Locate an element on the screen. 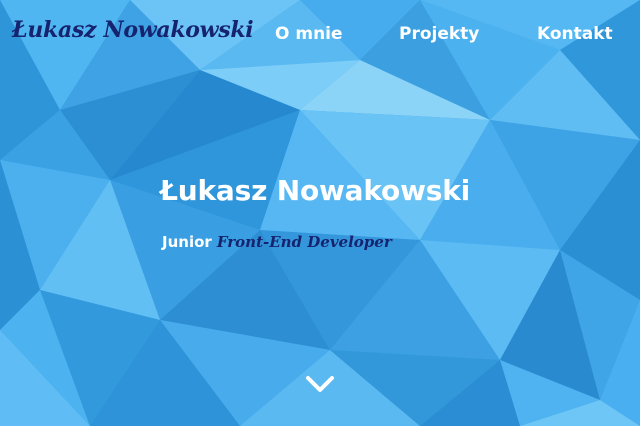 The height and width of the screenshot is (426, 640). site-logo: Łukasz Nowakowski is located at coordinates (133, 30).